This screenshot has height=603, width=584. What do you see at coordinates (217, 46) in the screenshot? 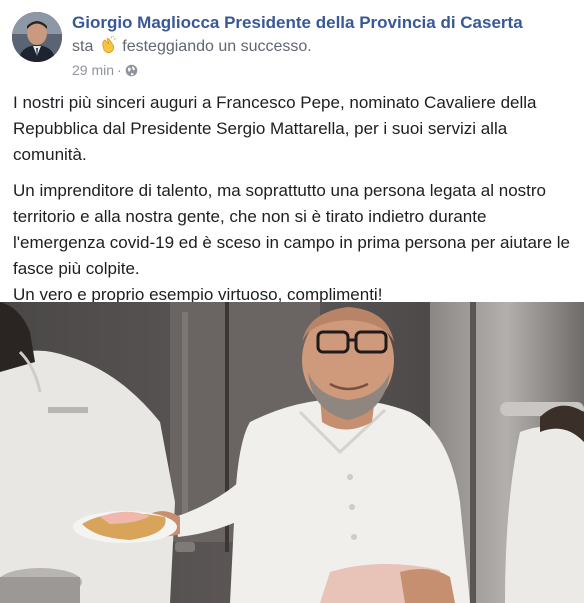
I see `activity-text: festeggiando un successo.` at bounding box center [217, 46].